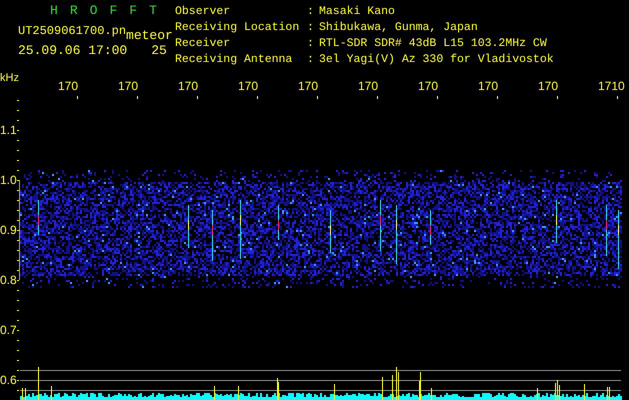 This screenshot has height=400, width=629. What do you see at coordinates (203, 45) in the screenshot?
I see `info-label: Receiver` at bounding box center [203, 45].